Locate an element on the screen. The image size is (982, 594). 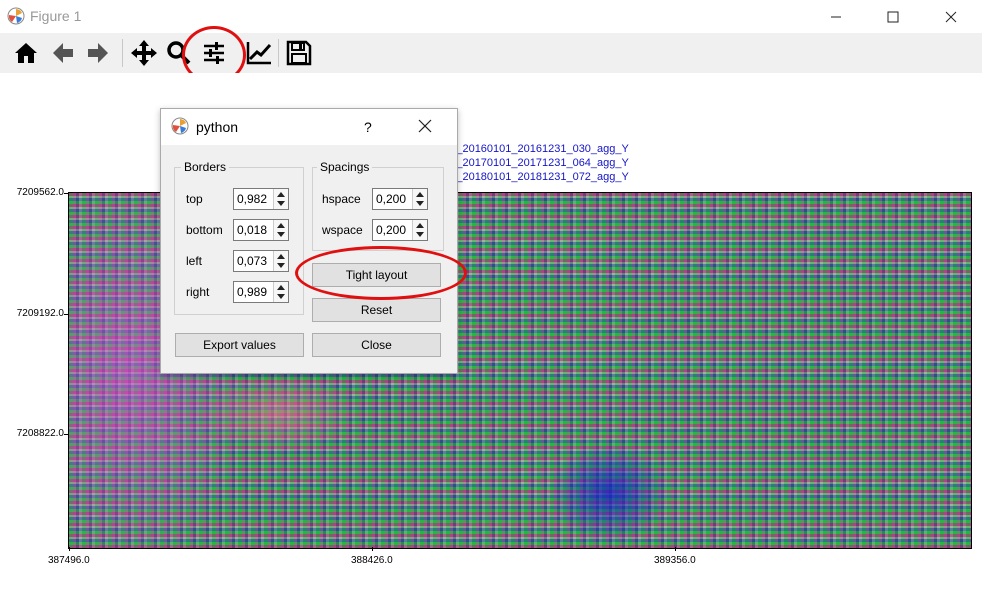
left-label: left is located at coordinates (194, 261).